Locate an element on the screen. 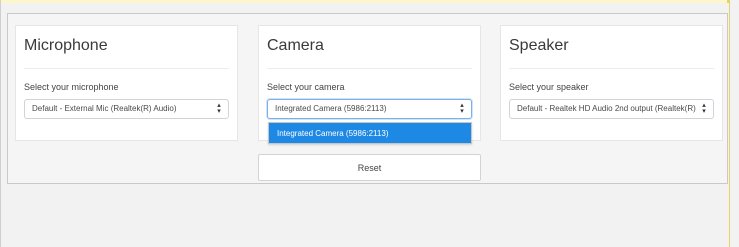 This screenshot has width=739, height=247. speaker-title: Speaker is located at coordinates (539, 45).